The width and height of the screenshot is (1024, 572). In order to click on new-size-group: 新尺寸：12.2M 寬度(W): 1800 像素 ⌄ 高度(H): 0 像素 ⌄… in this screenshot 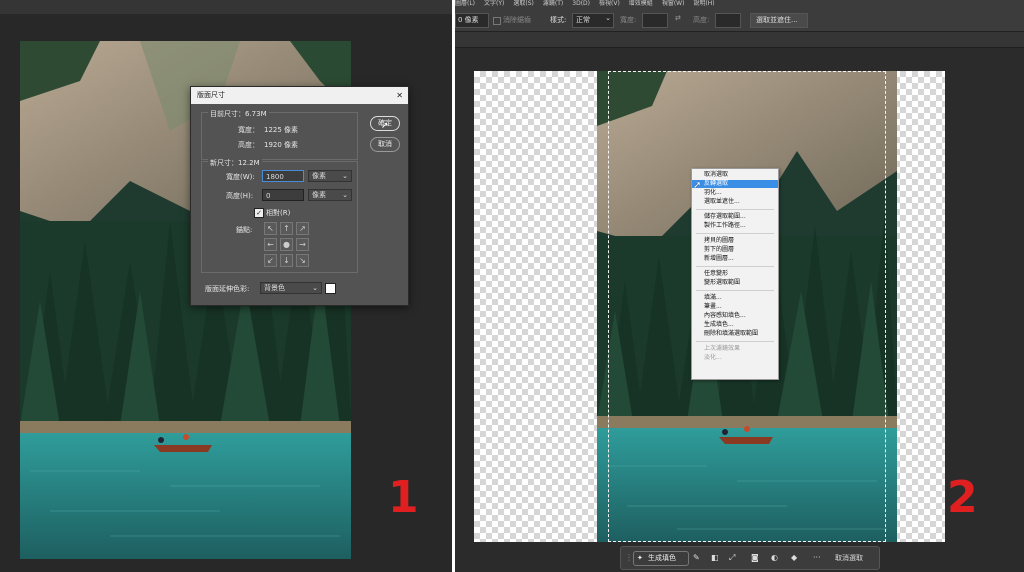, I will do `click(279, 215)`.